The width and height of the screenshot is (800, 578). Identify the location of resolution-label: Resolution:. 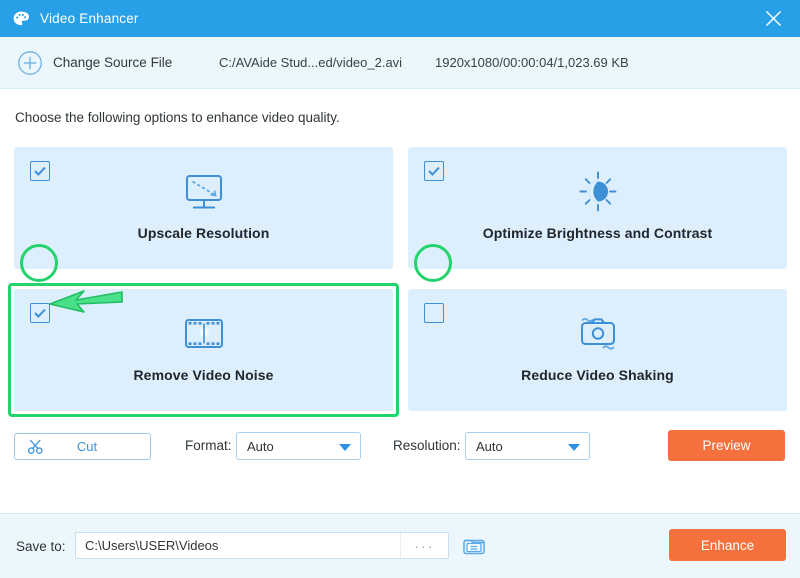
(427, 445).